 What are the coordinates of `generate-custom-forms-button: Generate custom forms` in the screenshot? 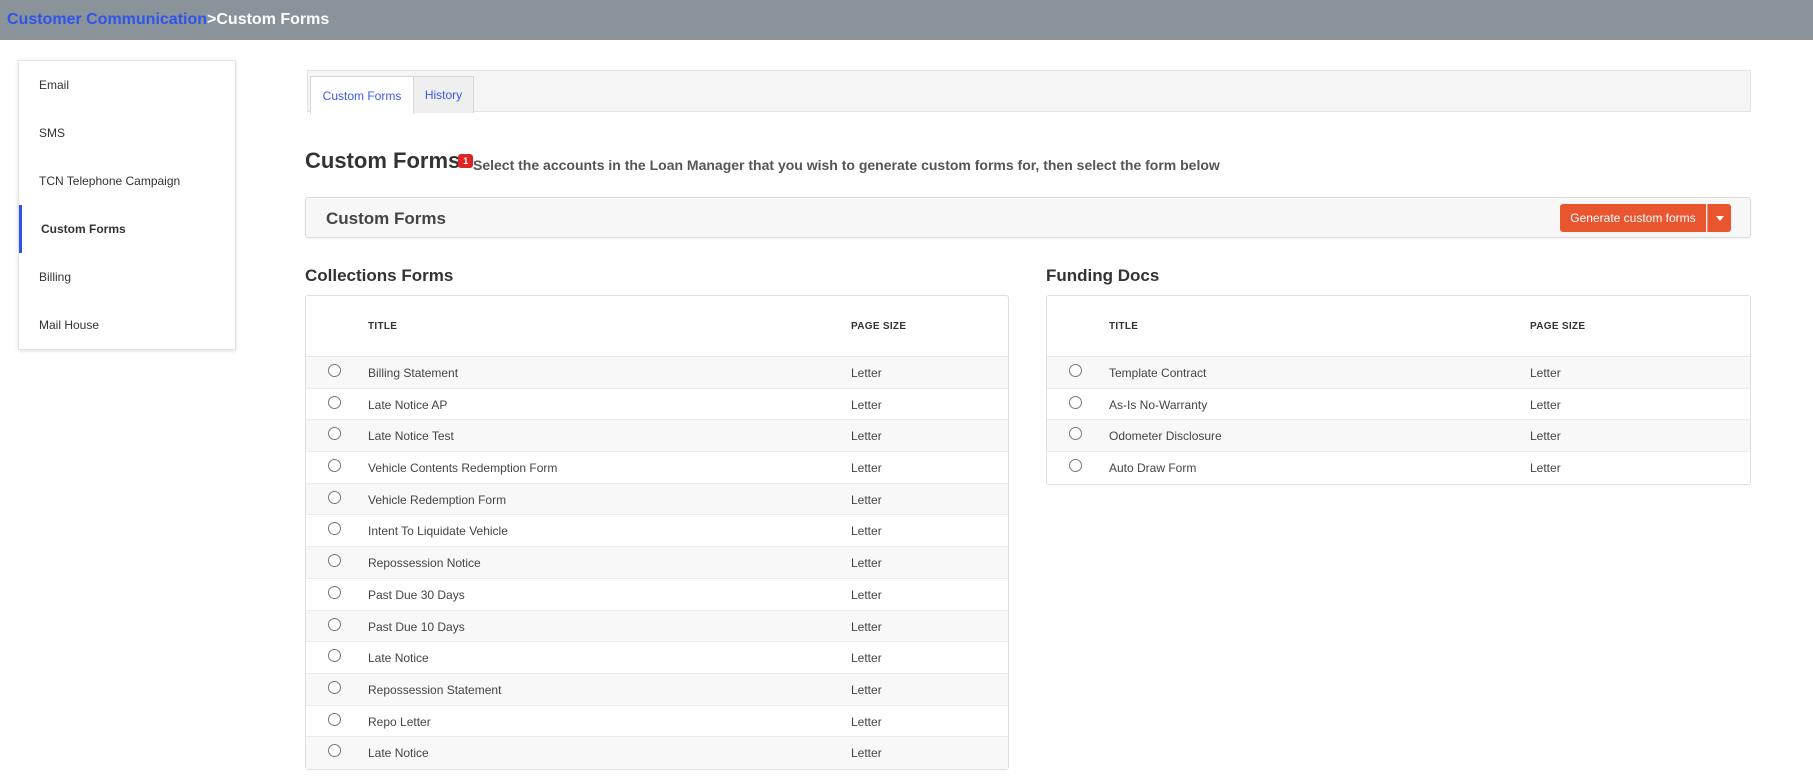 It's located at (1633, 218).